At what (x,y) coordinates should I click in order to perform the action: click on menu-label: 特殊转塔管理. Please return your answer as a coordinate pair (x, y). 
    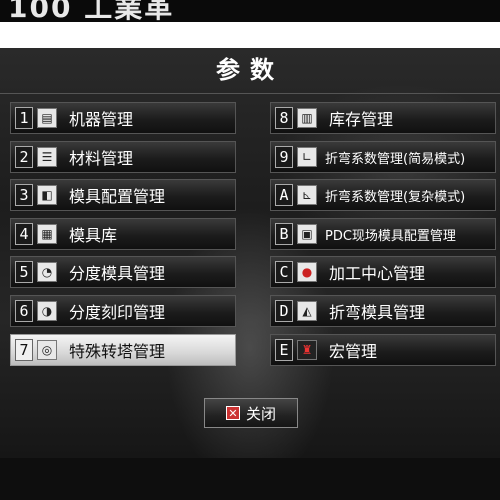
    Looking at the image, I should click on (117, 351).